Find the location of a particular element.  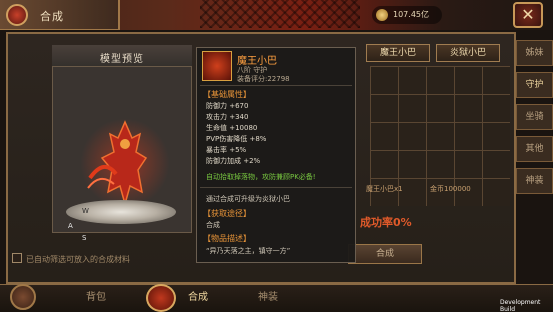

compose-button: 合成 is located at coordinates (385, 254).